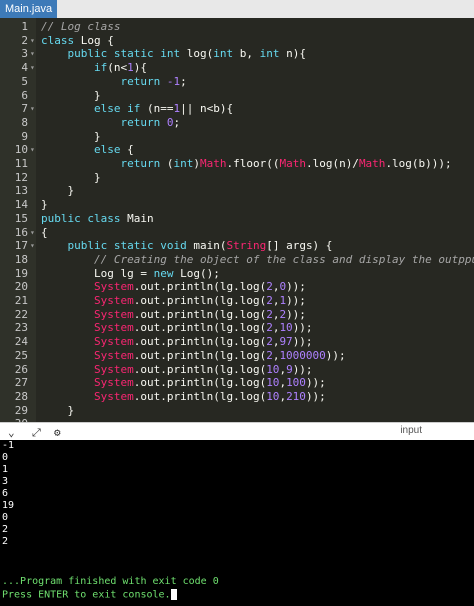 The width and height of the screenshot is (474, 606). Describe the element at coordinates (21, 410) in the screenshot. I see `line-number: 29` at that location.